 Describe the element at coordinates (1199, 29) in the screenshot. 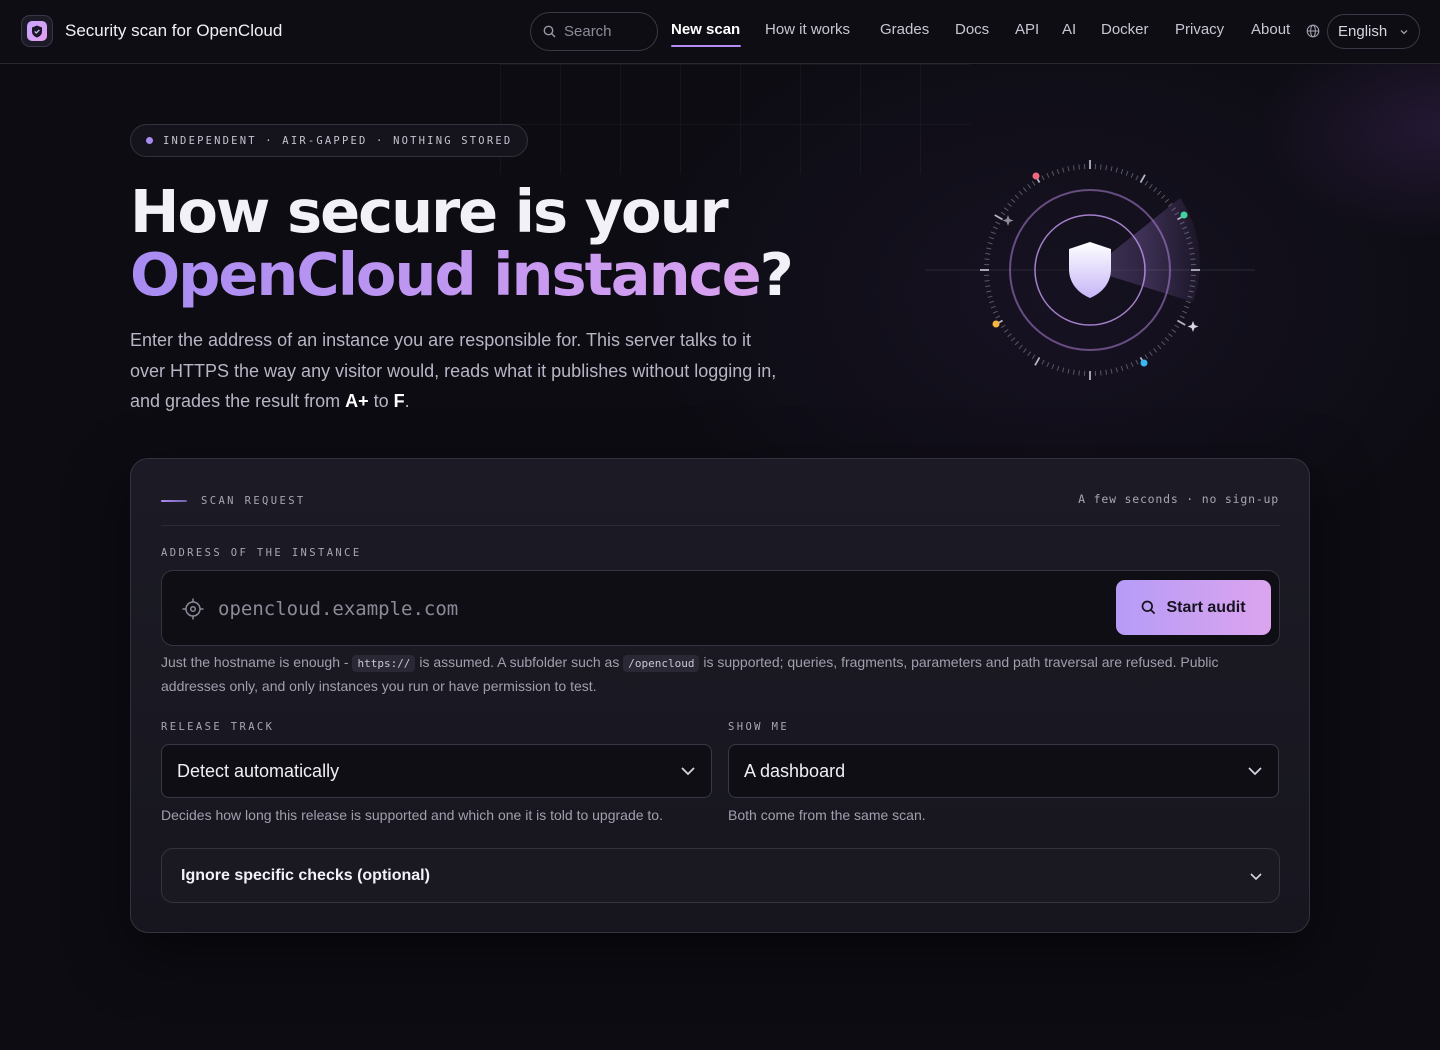

I see `nav-link-privacy: Privacy` at that location.